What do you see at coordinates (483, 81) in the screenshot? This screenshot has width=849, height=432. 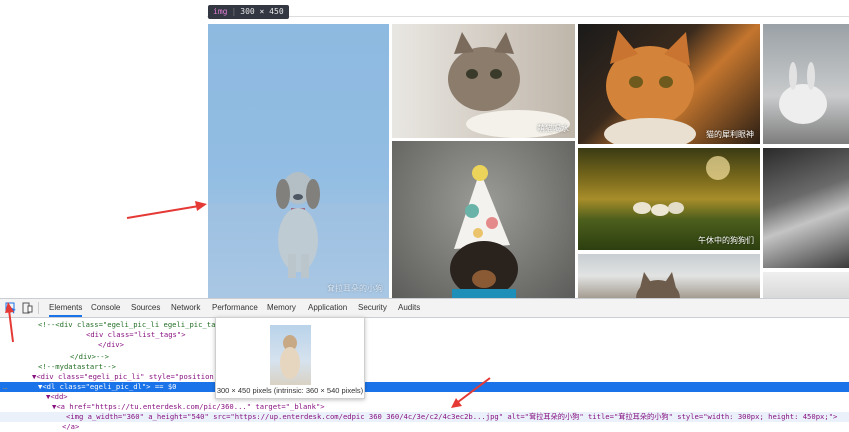 I see `photo-cat-drinking: 萌猫喝水` at bounding box center [483, 81].